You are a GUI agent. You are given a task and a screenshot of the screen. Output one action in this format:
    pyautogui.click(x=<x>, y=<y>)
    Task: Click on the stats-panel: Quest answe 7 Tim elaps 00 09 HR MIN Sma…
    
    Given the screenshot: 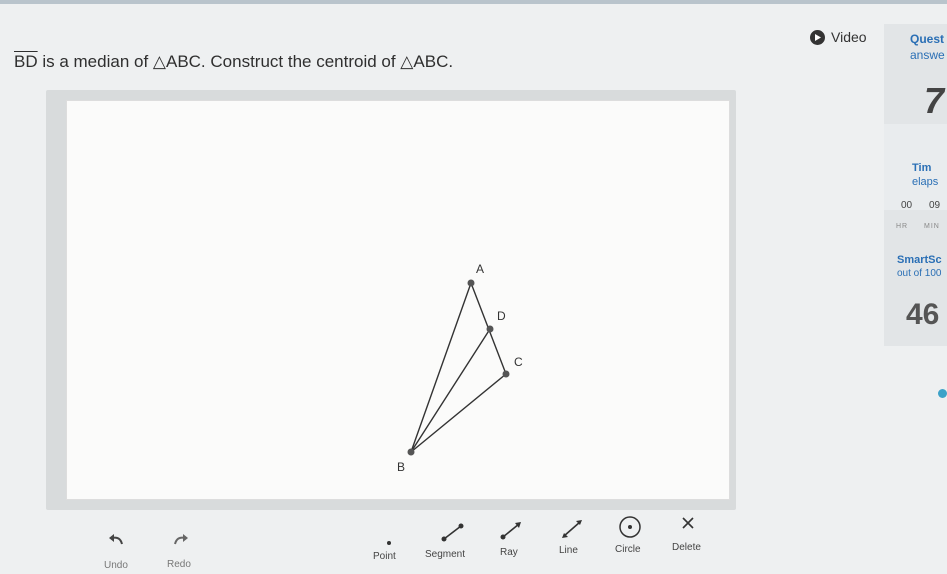 What is the action you would take?
    pyautogui.click(x=915, y=185)
    